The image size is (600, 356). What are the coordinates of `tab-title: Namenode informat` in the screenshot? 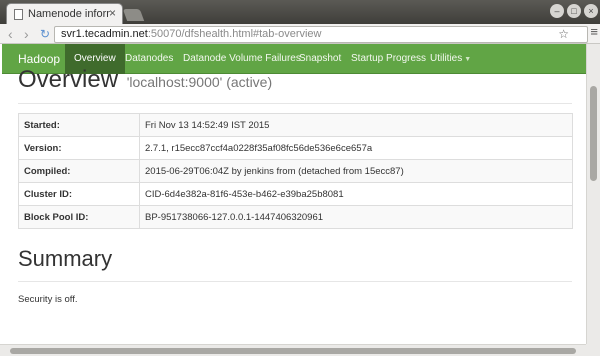 It's located at (69, 14).